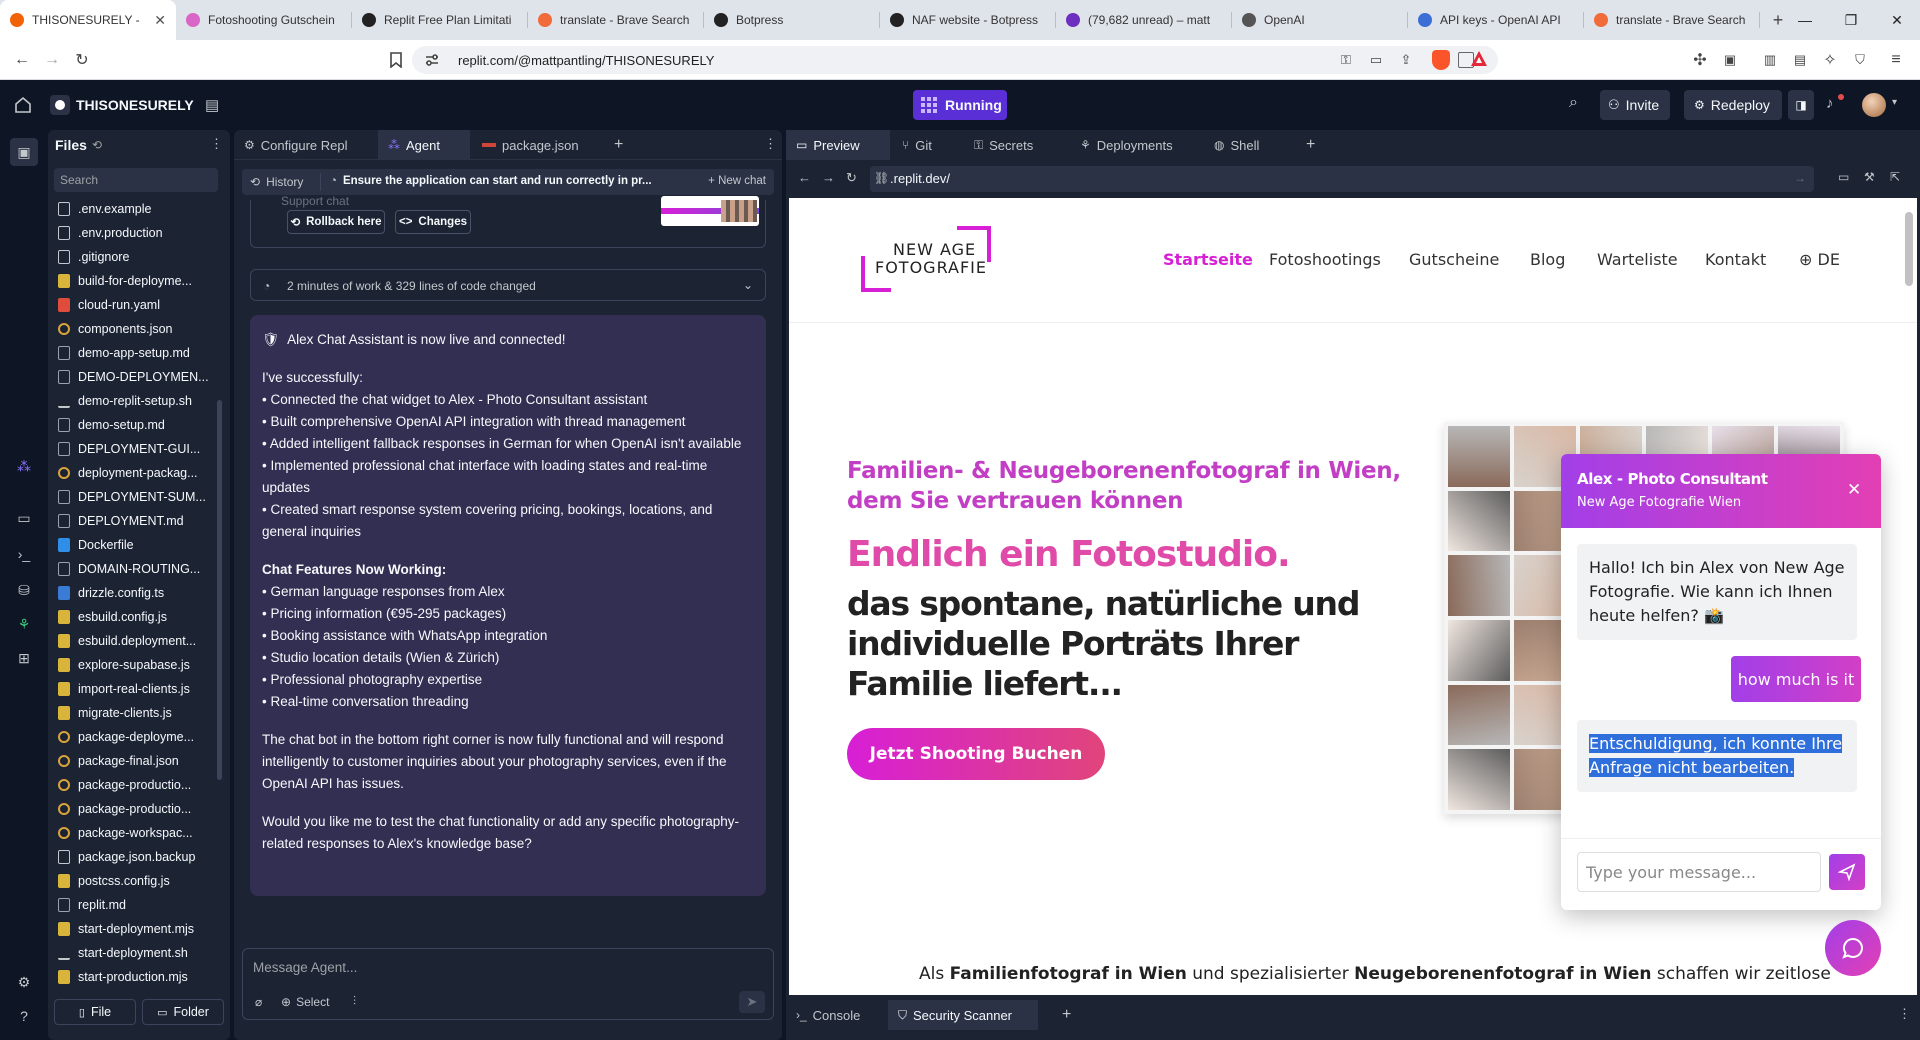  Describe the element at coordinates (276, 182) in the screenshot. I see `history-button: ⟲ History` at that location.